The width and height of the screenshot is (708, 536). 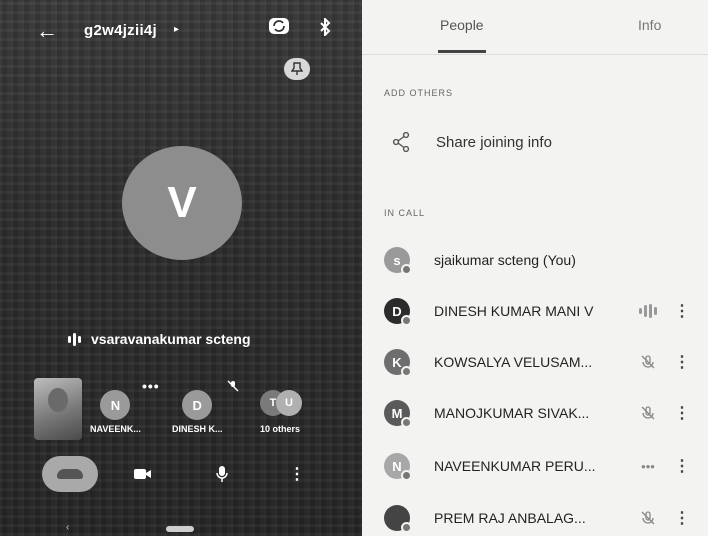 What do you see at coordinates (181, 26) in the screenshot?
I see `call-top-bar: ← g2w4jzii4j ▸` at bounding box center [181, 26].